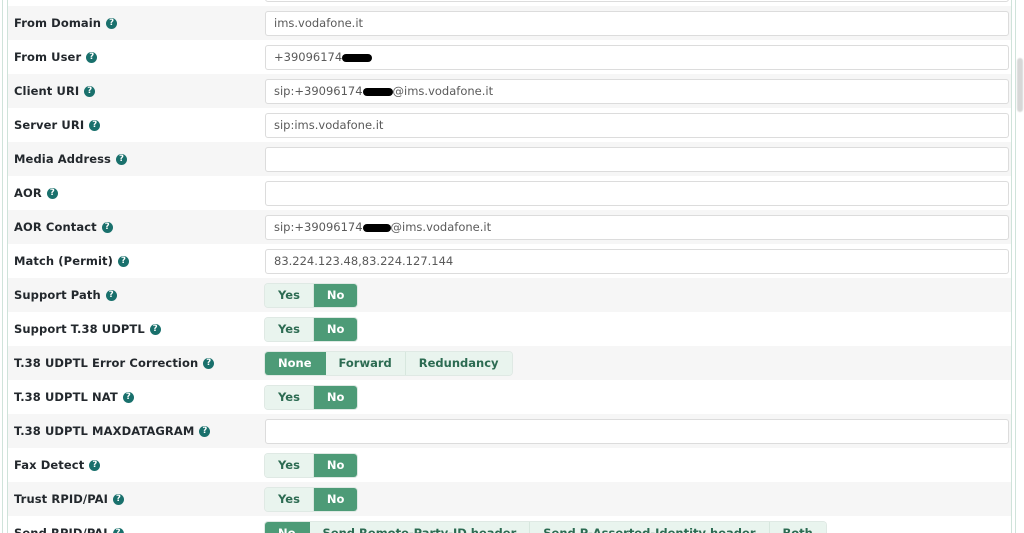 Image resolution: width=1024 pixels, height=533 pixels. What do you see at coordinates (61, 499) in the screenshot?
I see `field-label-text: Trust RPID/PAI` at bounding box center [61, 499].